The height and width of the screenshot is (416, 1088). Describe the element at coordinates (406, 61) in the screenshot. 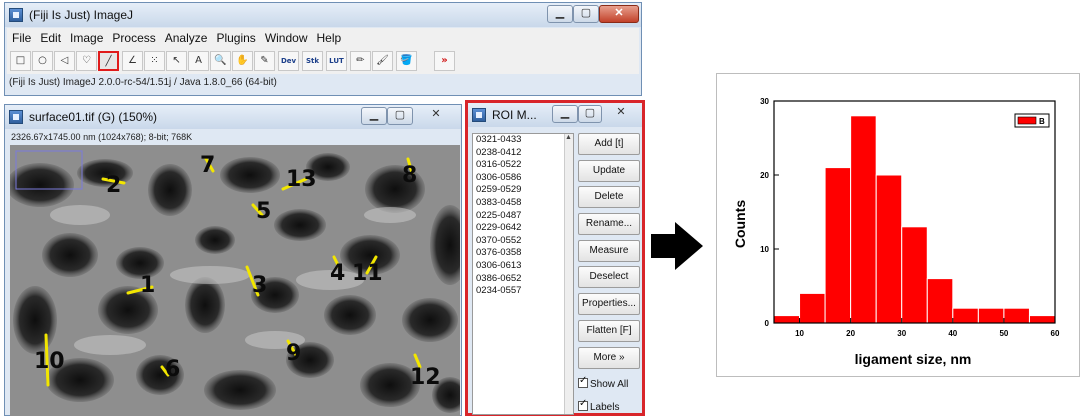

I see `flood-fill-tool-icon: 🪣` at that location.